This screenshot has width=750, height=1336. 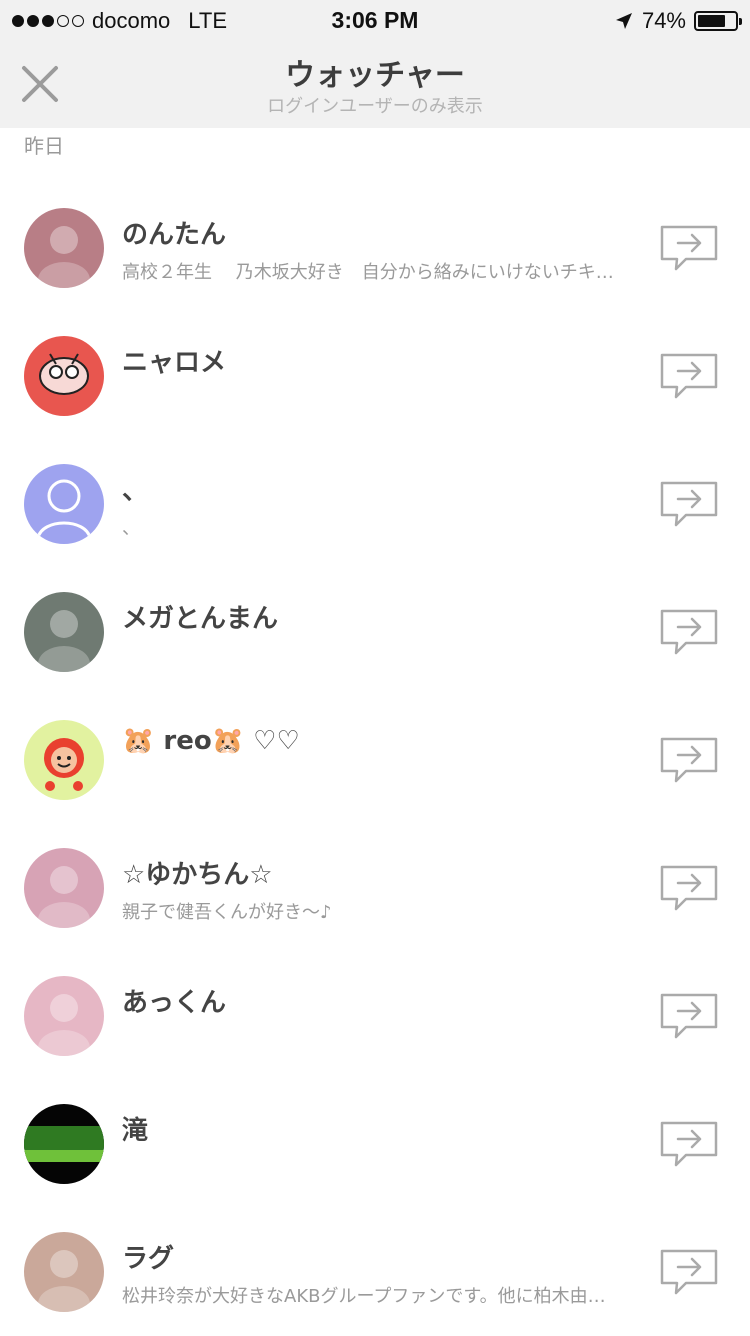 I want to click on user-name: ☆ゆかちん☆, so click(x=197, y=875).